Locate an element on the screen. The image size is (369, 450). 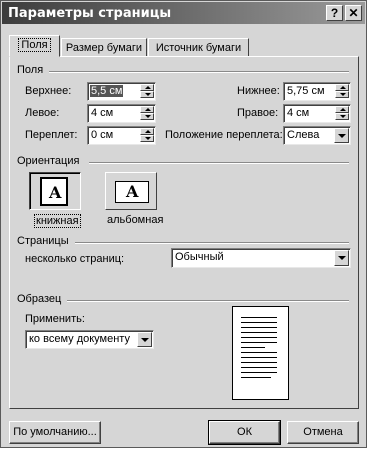
window-title: Параметры страницы is located at coordinates (90, 13).